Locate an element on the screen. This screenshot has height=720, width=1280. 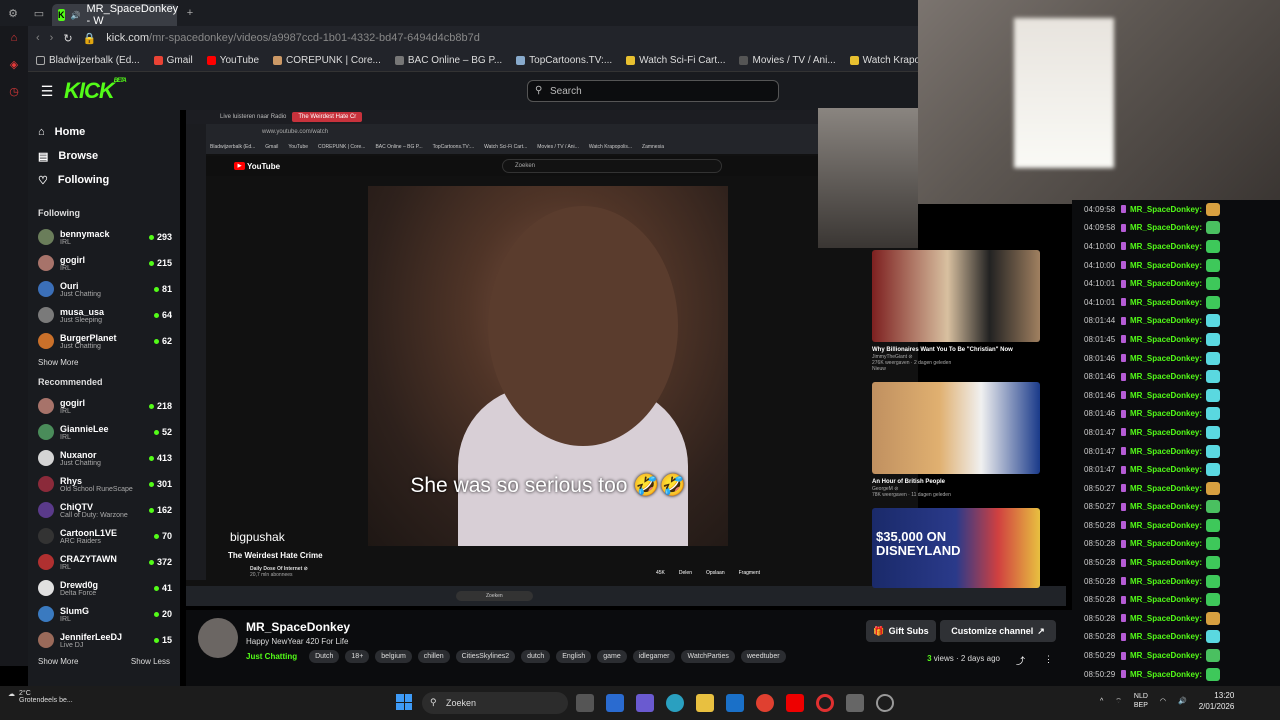
kick-logo: KICKBETA is located at coordinates (95, 91).